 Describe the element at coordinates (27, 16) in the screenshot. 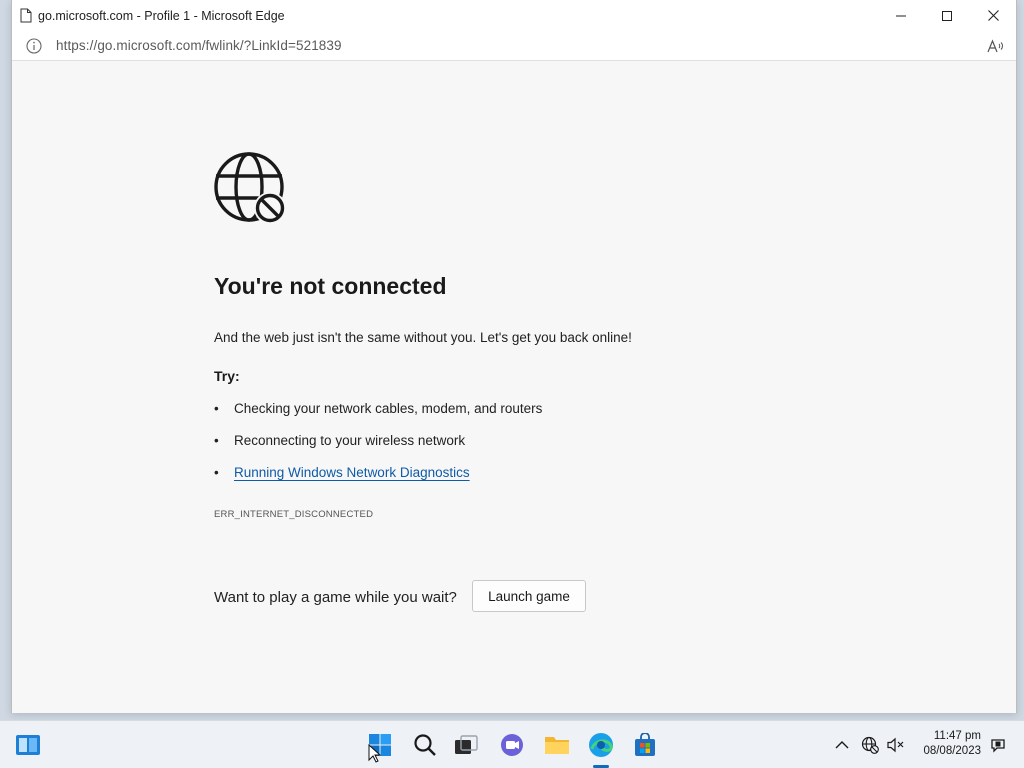

I see `page-icon` at that location.